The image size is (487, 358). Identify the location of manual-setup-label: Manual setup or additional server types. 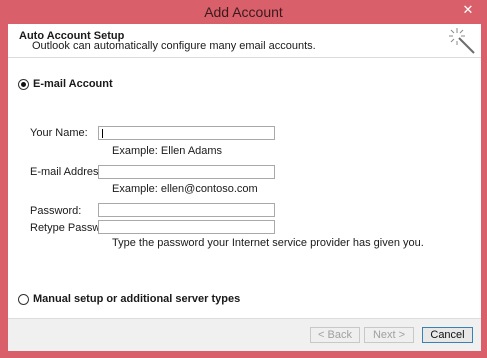
(137, 299).